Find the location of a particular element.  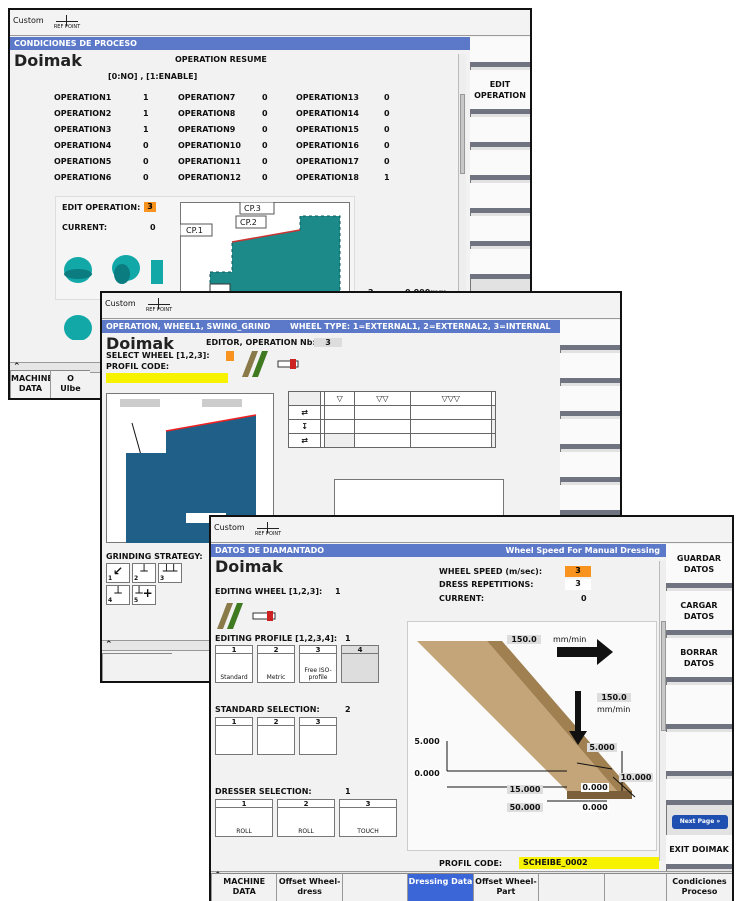

dim-5000-right: 5.000 is located at coordinates (602, 747).